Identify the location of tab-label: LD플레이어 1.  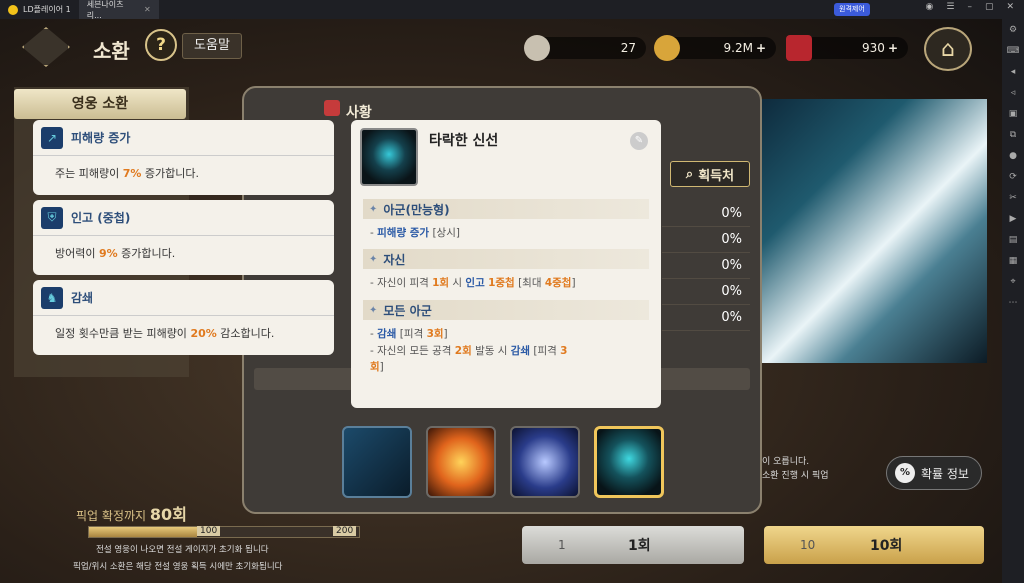
(47, 9).